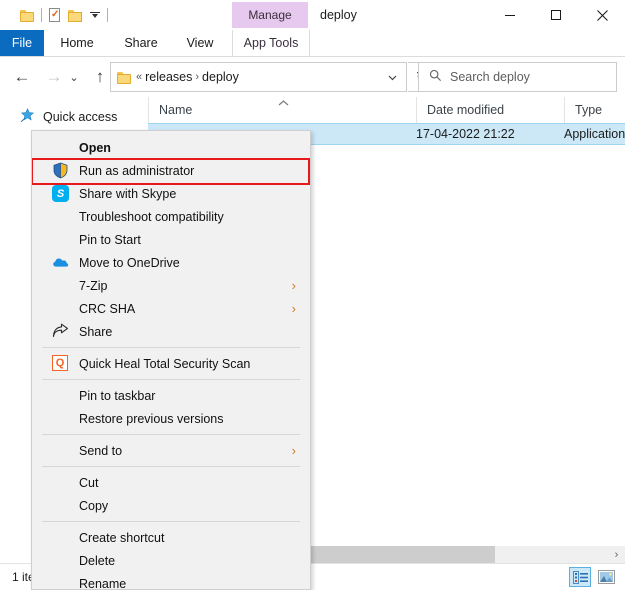  Describe the element at coordinates (435, 77) in the screenshot. I see `search-icon` at that location.